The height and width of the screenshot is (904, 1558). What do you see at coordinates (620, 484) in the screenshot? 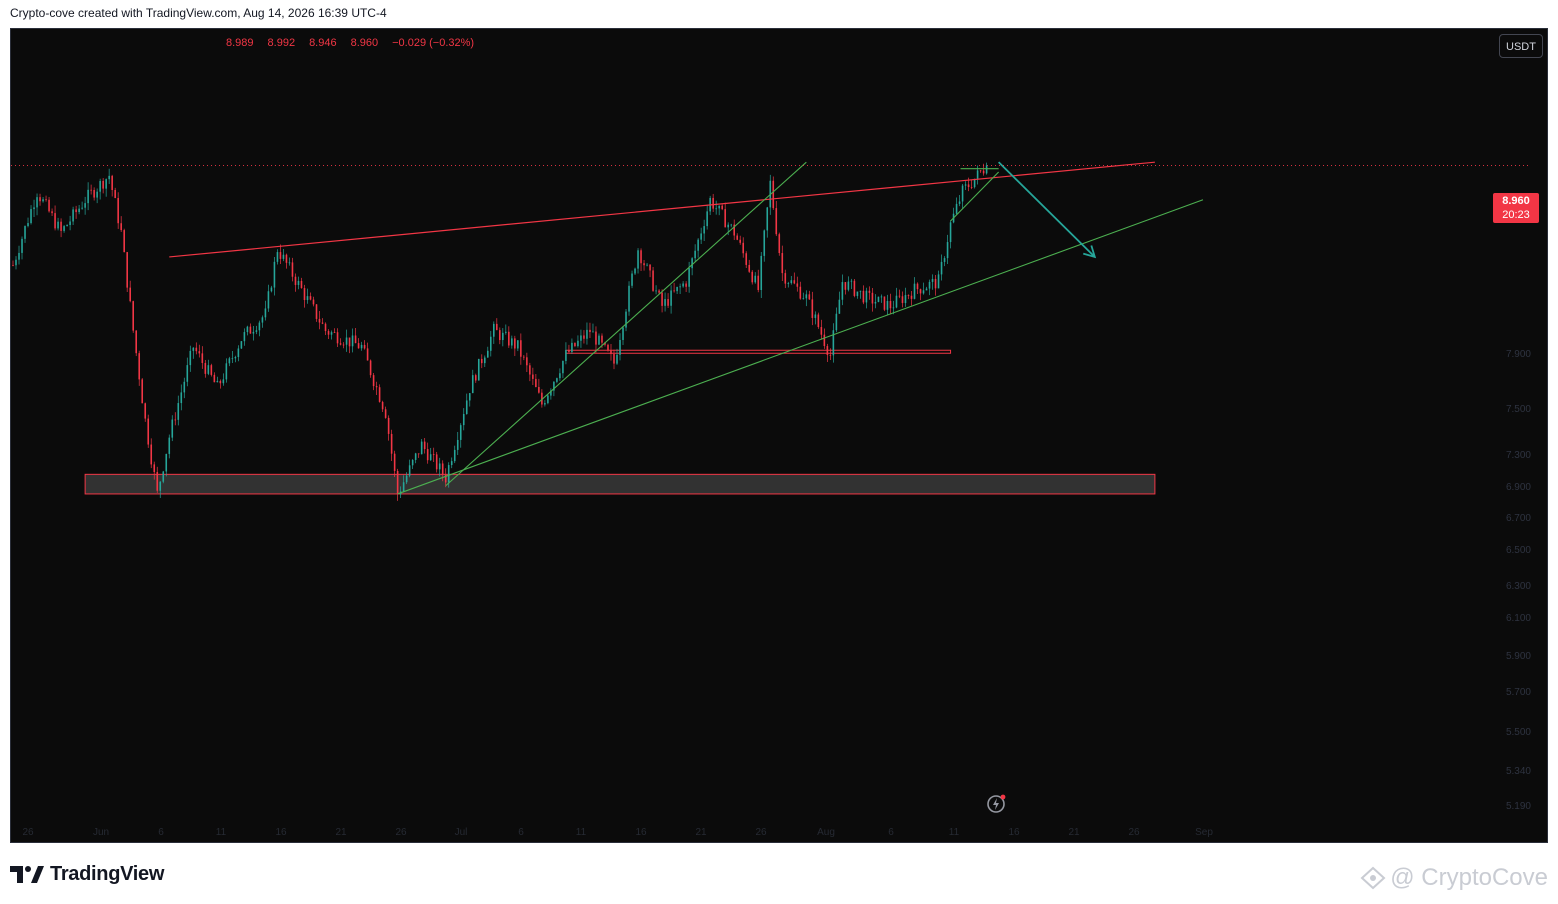
I see `support-zone-box` at bounding box center [620, 484].